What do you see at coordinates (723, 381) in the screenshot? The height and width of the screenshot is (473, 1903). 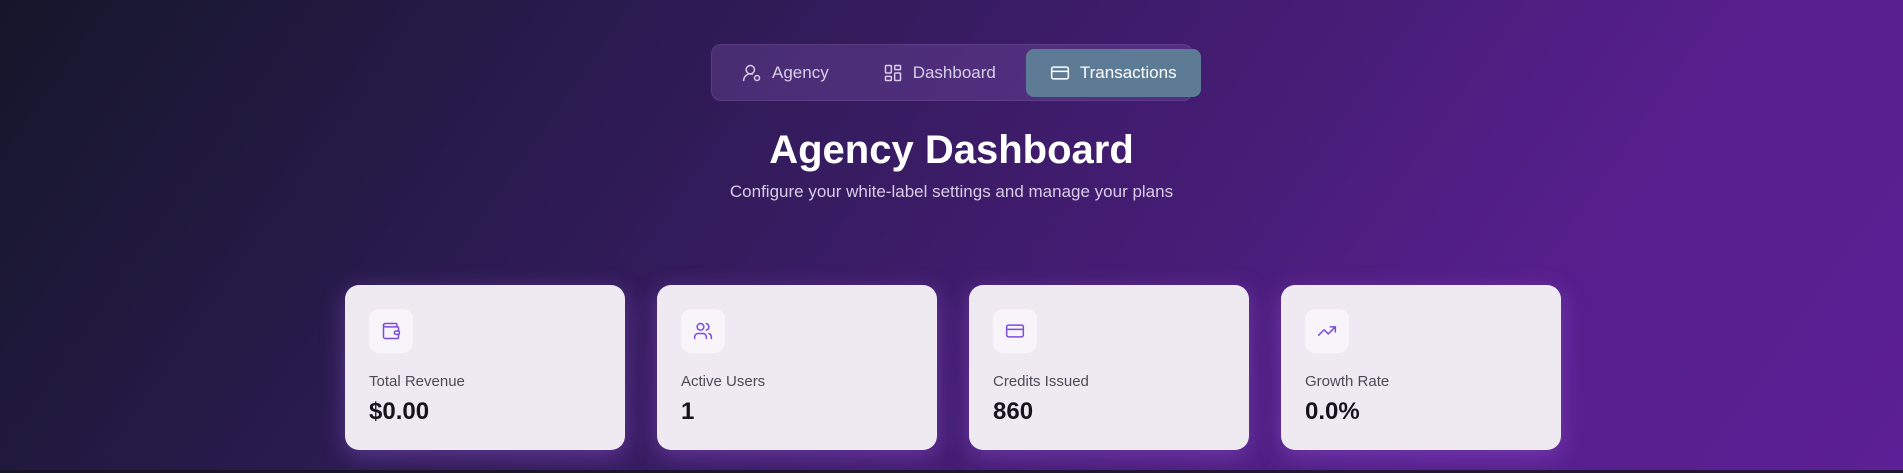 I see `stat-label: Active Users` at bounding box center [723, 381].